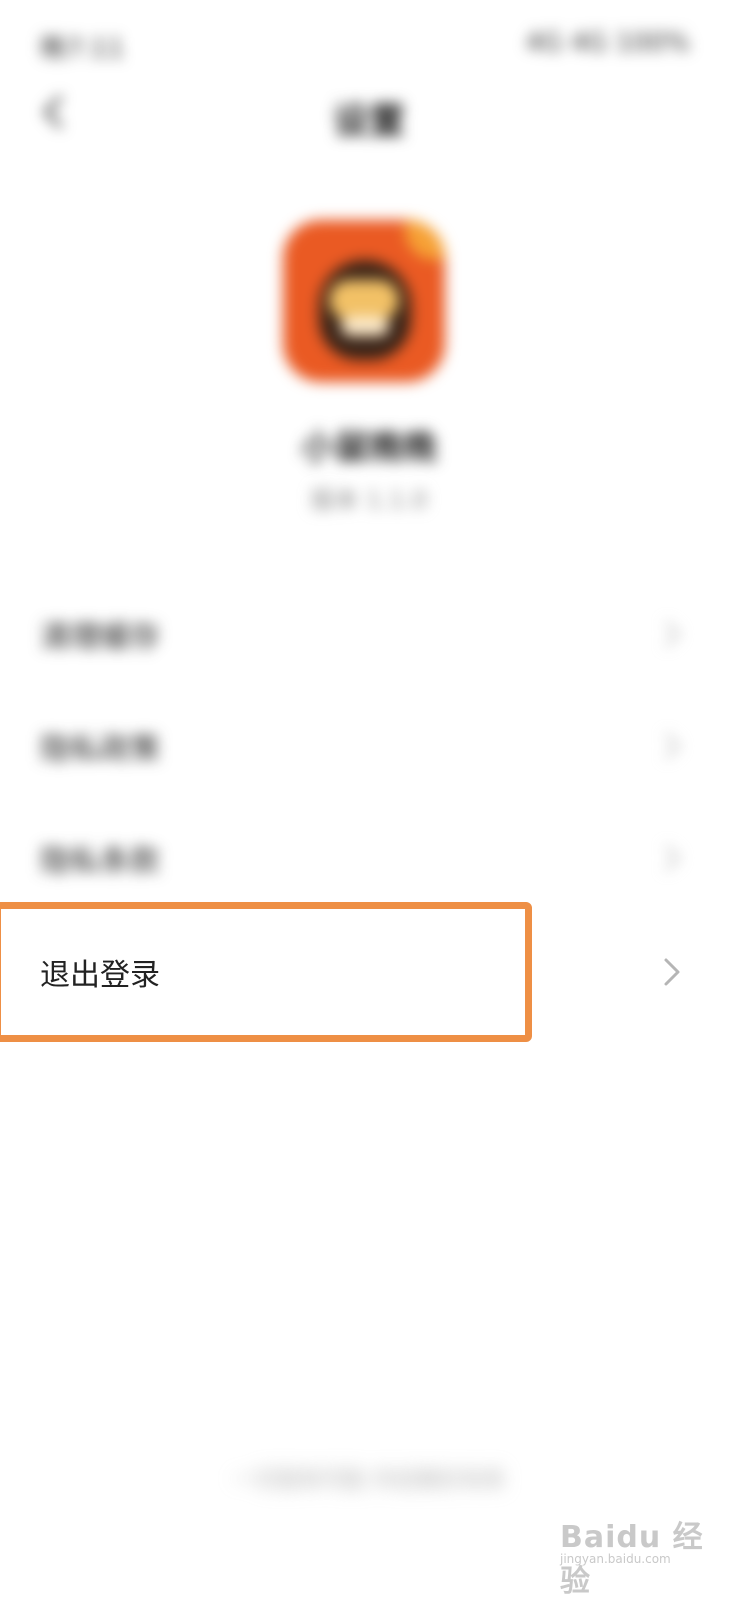  Describe the element at coordinates (615, 1559) in the screenshot. I see `watermark-url: jingyan.baidu.com` at that location.